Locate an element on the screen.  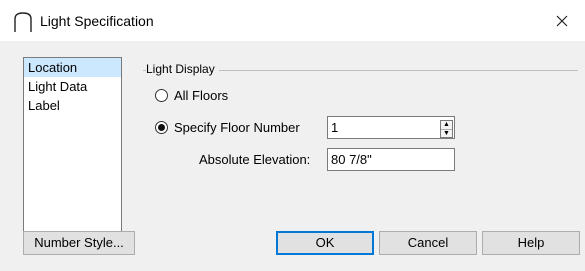
group-label-light-display: Light Display is located at coordinates (182, 69).